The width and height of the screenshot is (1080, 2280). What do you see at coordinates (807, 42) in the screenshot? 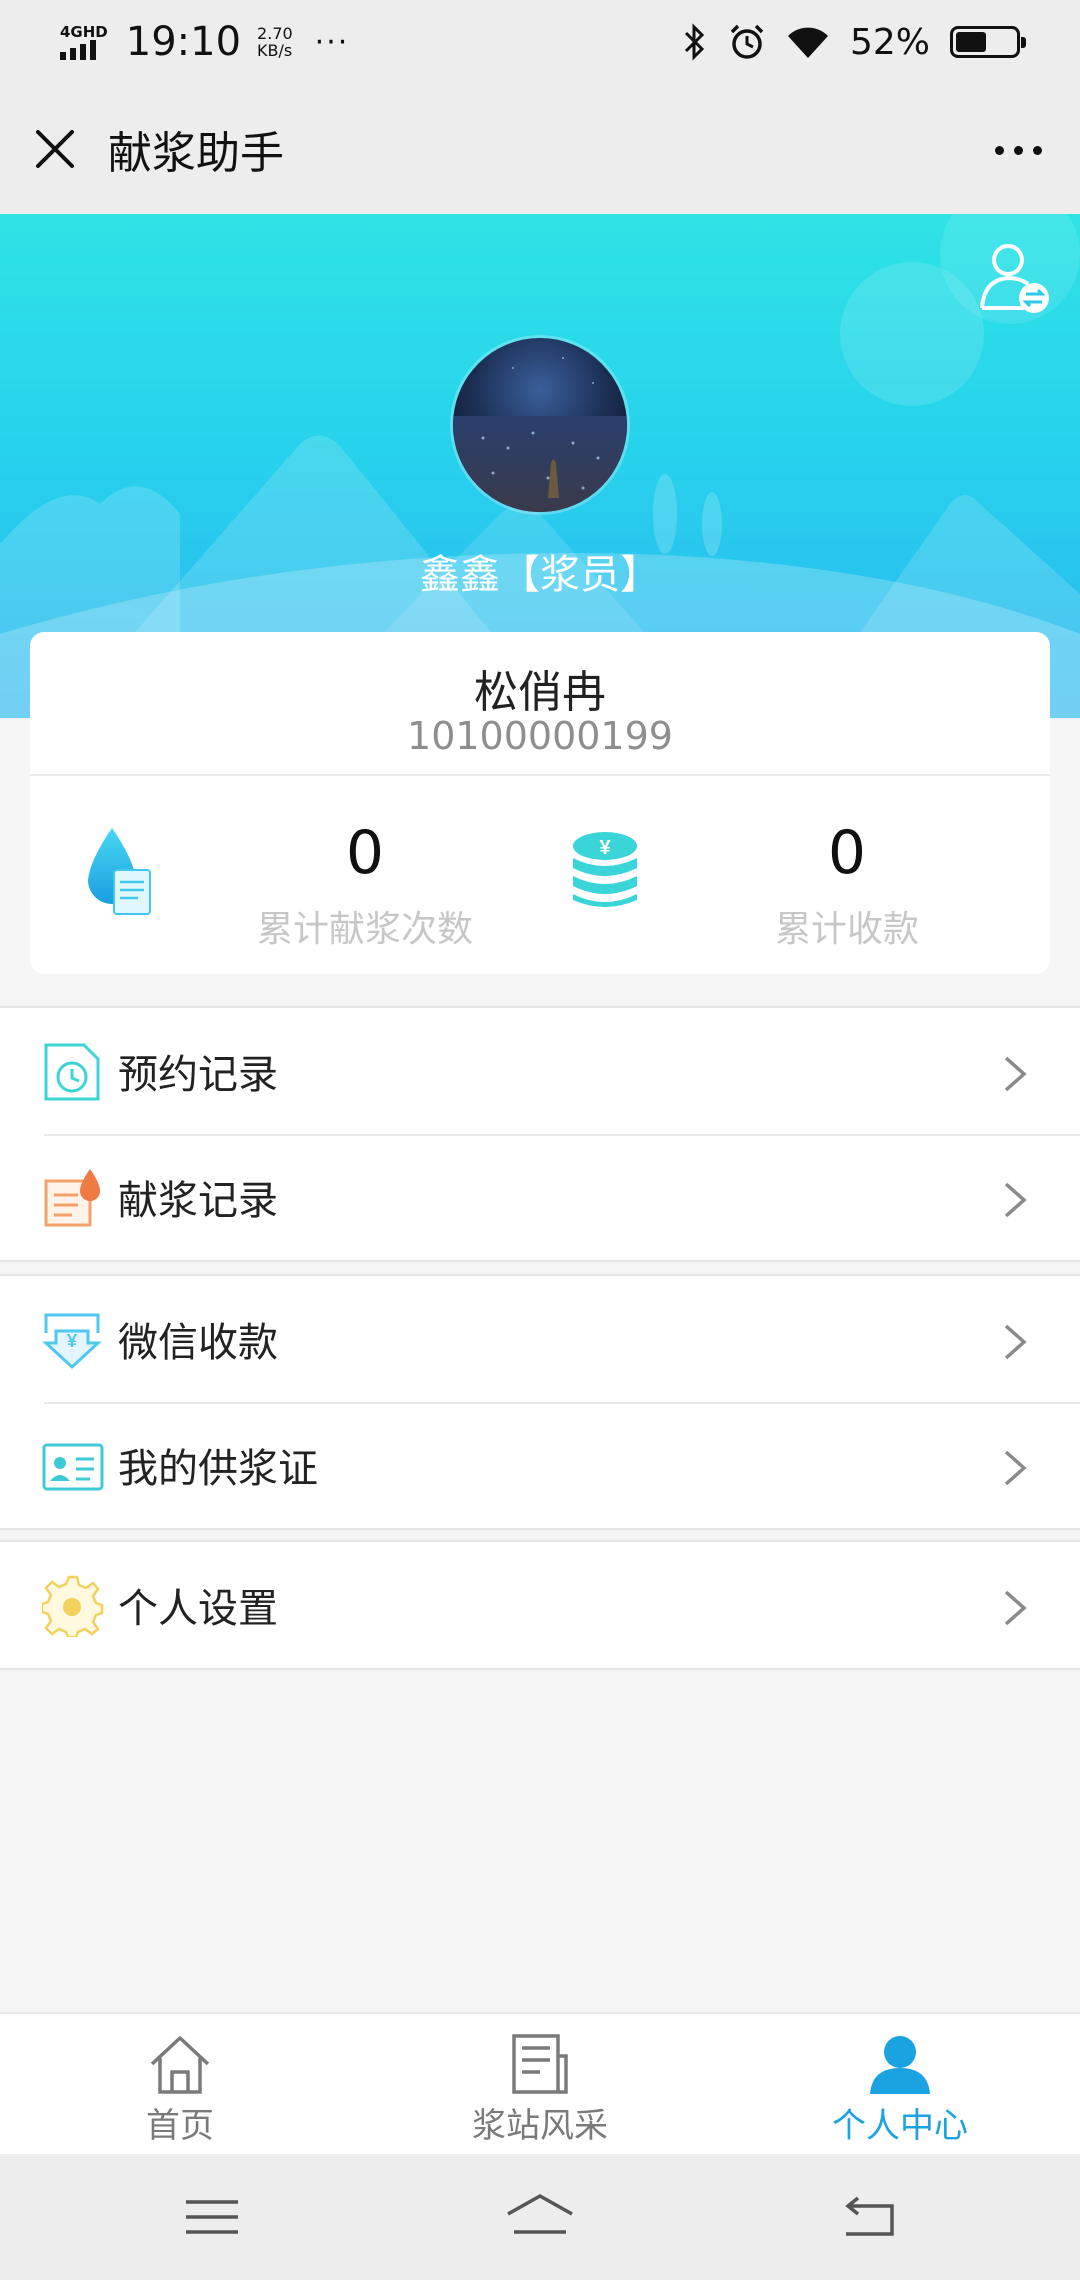
I see `wifi-icon` at bounding box center [807, 42].